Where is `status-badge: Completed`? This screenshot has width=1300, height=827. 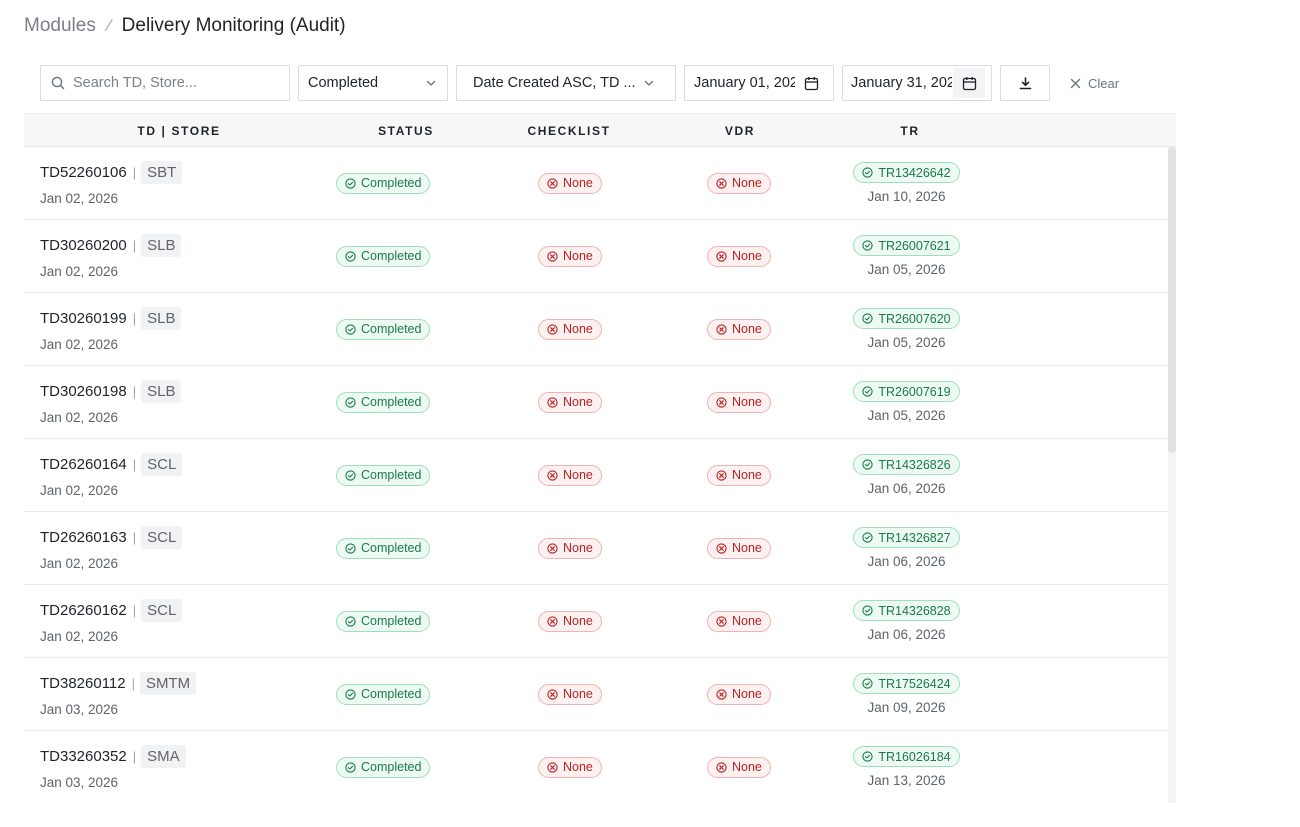
status-badge: Completed is located at coordinates (383, 621).